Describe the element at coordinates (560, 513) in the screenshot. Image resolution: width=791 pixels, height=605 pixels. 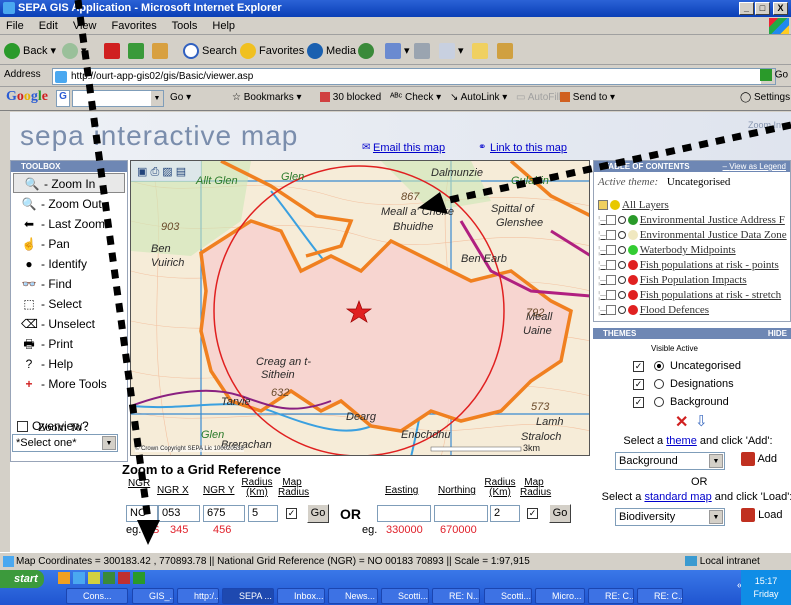
I see `coords-go-button: Go` at that location.